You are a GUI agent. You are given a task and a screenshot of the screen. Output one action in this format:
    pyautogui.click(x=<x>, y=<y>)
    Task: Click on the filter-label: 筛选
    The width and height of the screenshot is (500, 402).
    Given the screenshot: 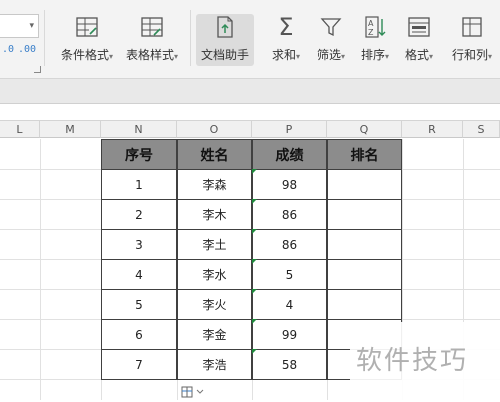 What is the action you would take?
    pyautogui.click(x=328, y=55)
    